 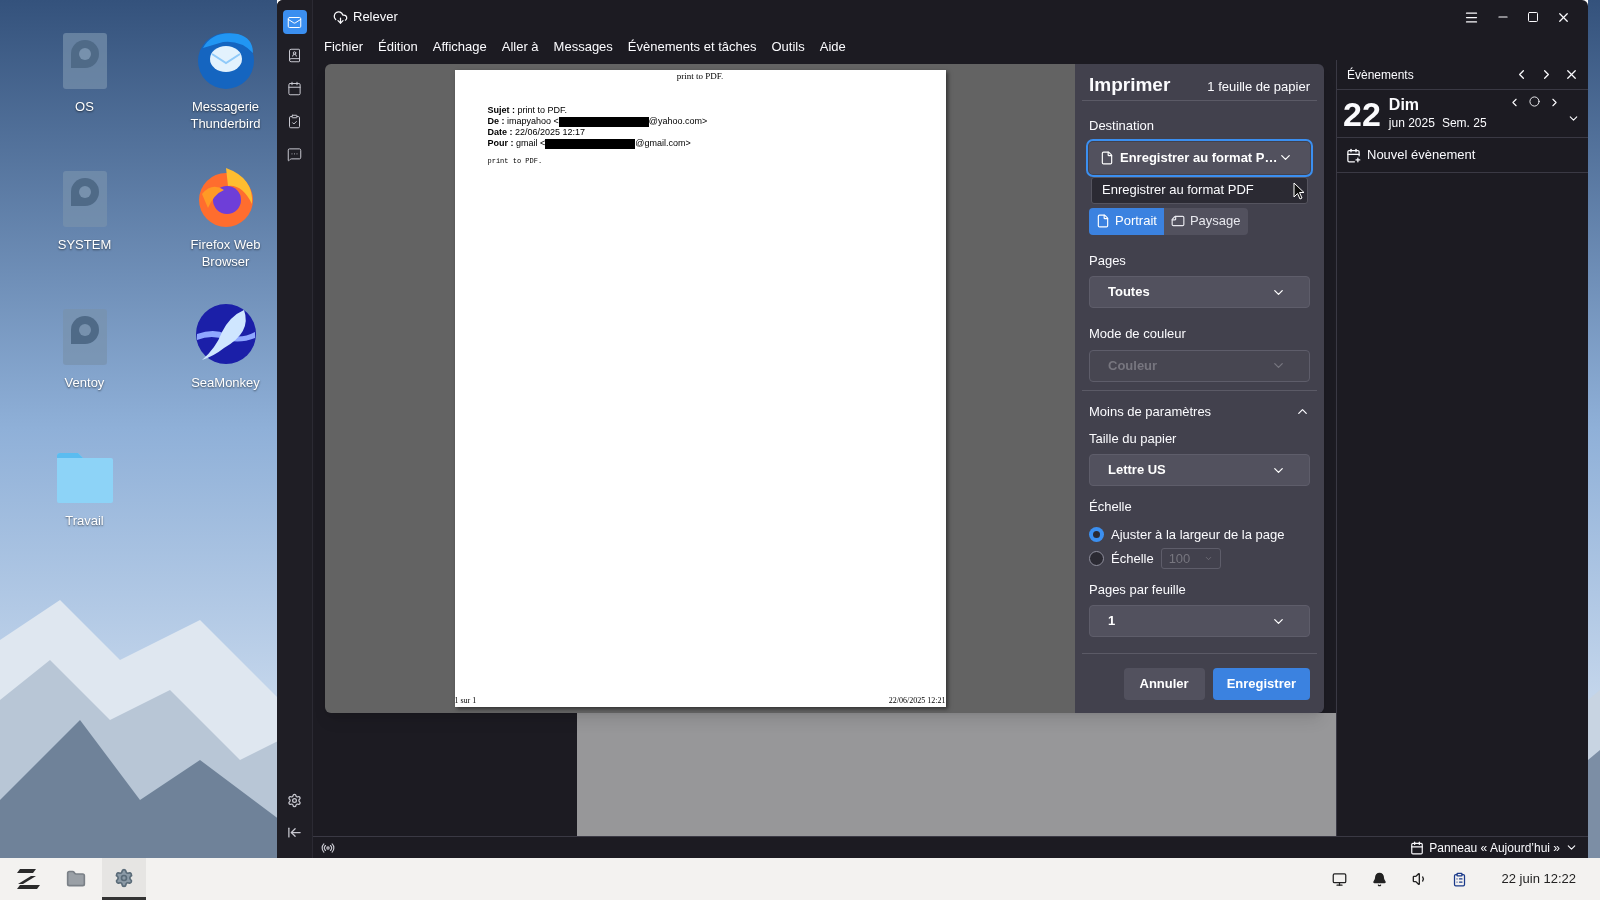 I want to click on cancel-button: Annuler, so click(x=1164, y=683).